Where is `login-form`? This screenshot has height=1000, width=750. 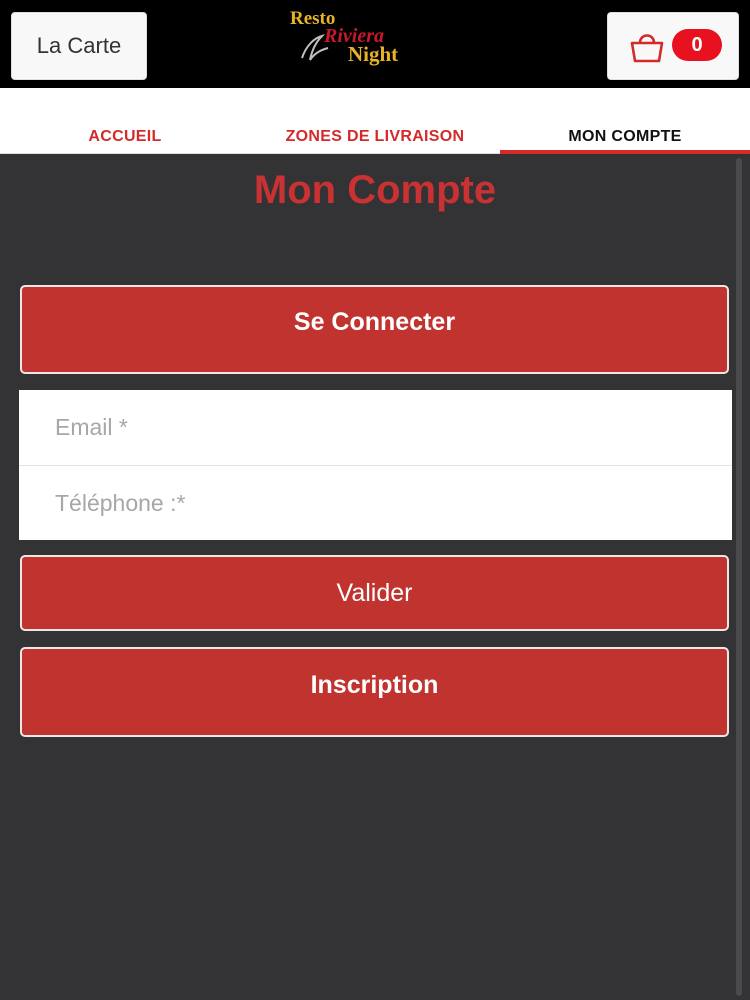 login-form is located at coordinates (375, 465).